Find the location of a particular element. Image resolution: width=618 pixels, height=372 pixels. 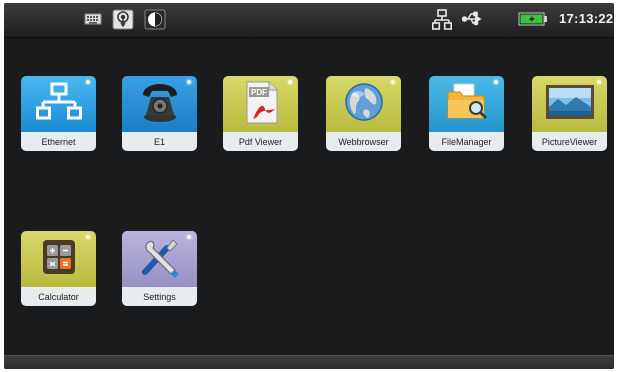

app-label: Webbrowser is located at coordinates (363, 141).